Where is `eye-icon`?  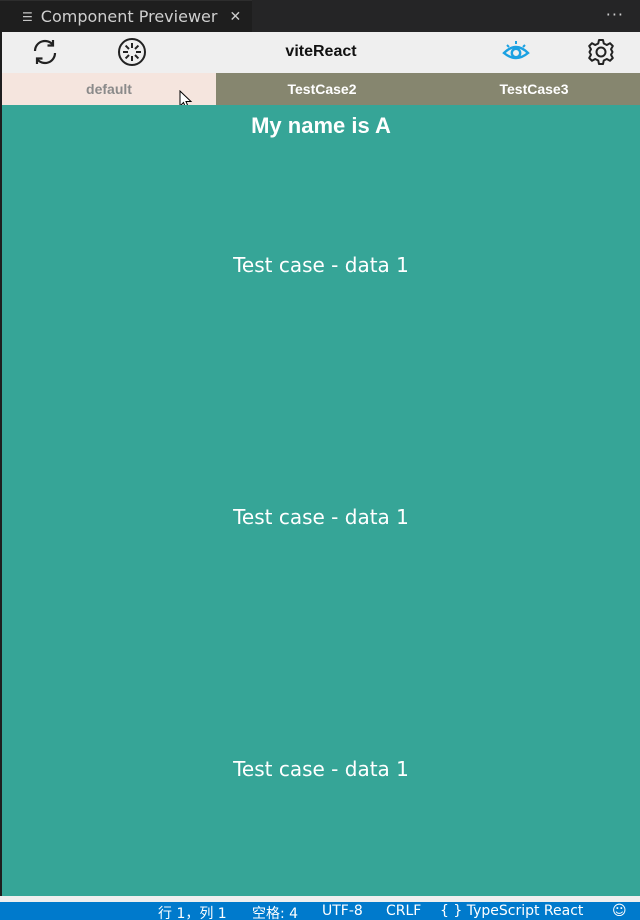
eye-icon is located at coordinates (516, 52).